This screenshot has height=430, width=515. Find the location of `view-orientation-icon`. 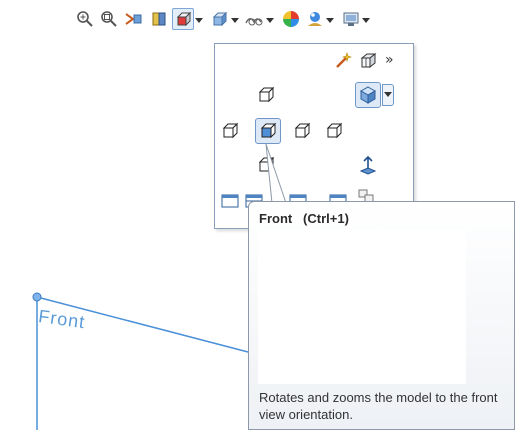

view-orientation-icon is located at coordinates (183, 19).